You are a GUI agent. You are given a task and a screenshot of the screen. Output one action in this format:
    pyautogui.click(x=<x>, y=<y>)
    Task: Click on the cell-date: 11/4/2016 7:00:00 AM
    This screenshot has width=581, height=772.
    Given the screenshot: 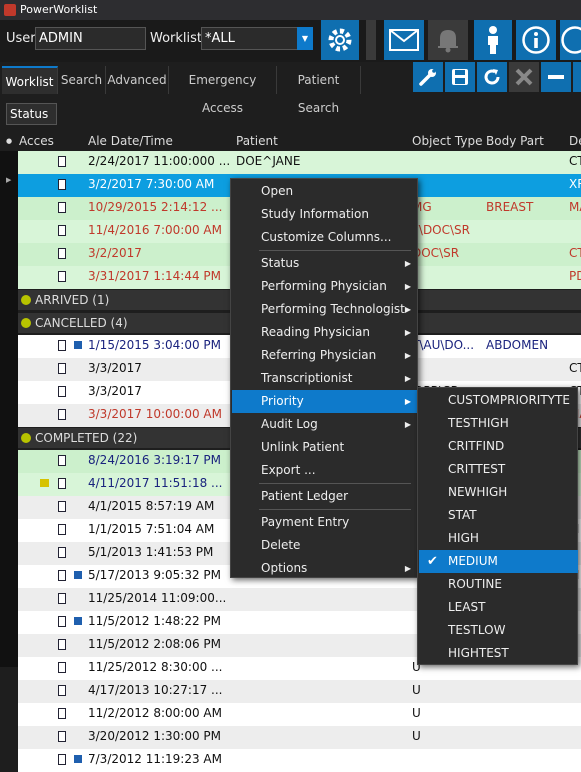 What is the action you would take?
    pyautogui.click(x=155, y=230)
    